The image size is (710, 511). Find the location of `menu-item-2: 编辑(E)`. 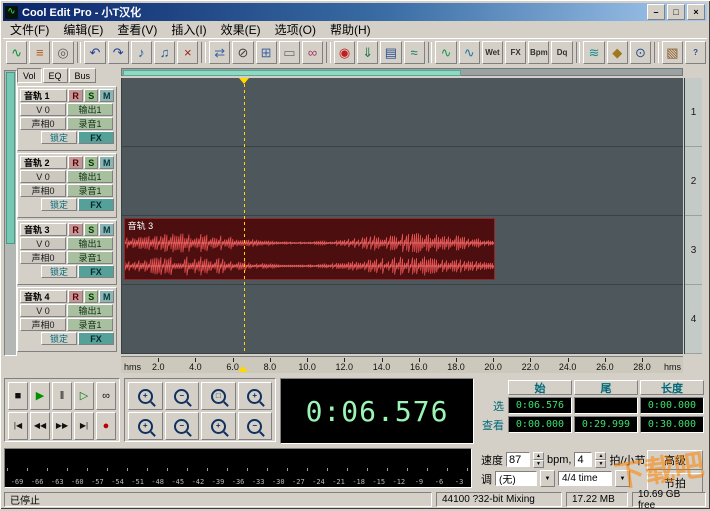

menu-item-2: 编辑(E) is located at coordinates (83, 29).